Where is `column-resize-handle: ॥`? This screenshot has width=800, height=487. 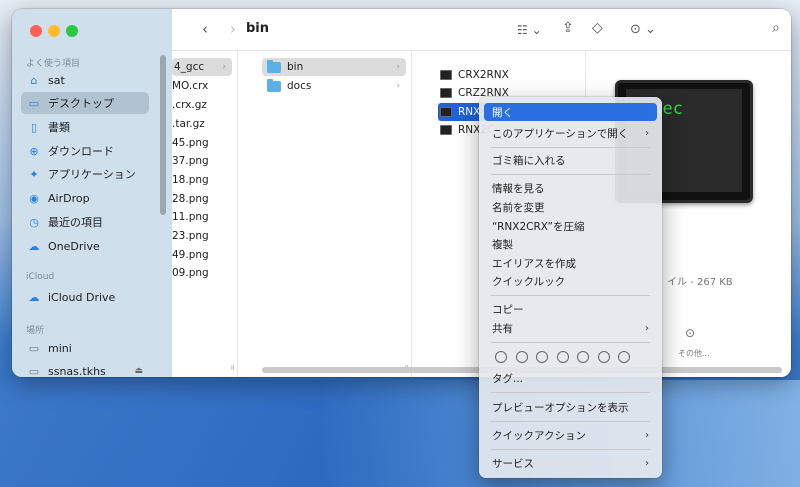 column-resize-handle: ॥ is located at coordinates (232, 367).